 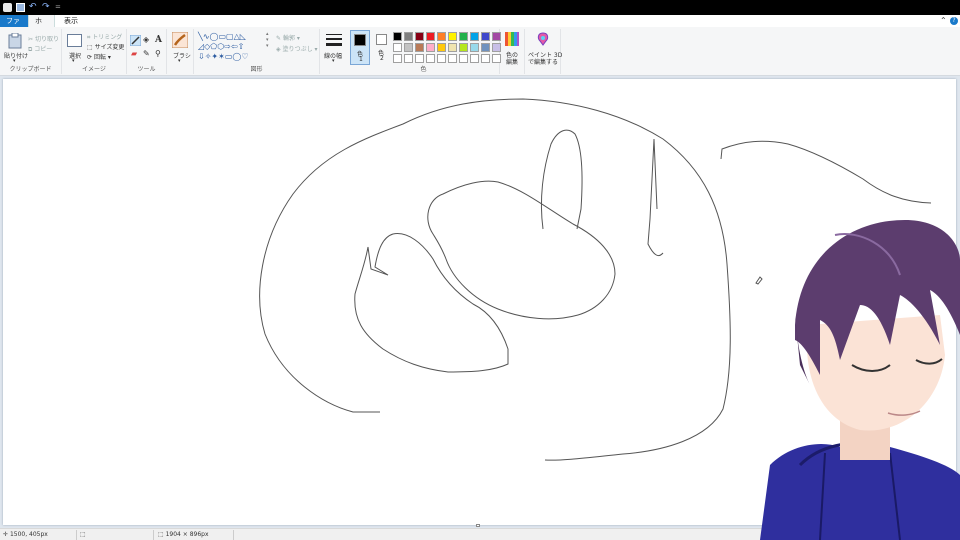 I want to click on group-tools: ◈ A ▰ ✎ ⚲ ツール, so click(x=147, y=51).